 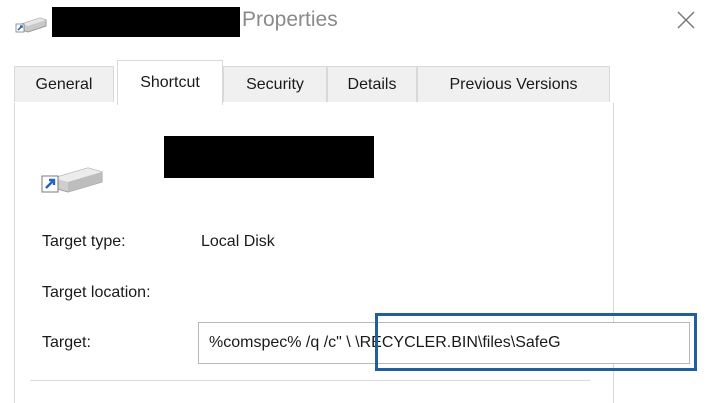 What do you see at coordinates (64, 84) in the screenshot?
I see `tab-general: General` at bounding box center [64, 84].